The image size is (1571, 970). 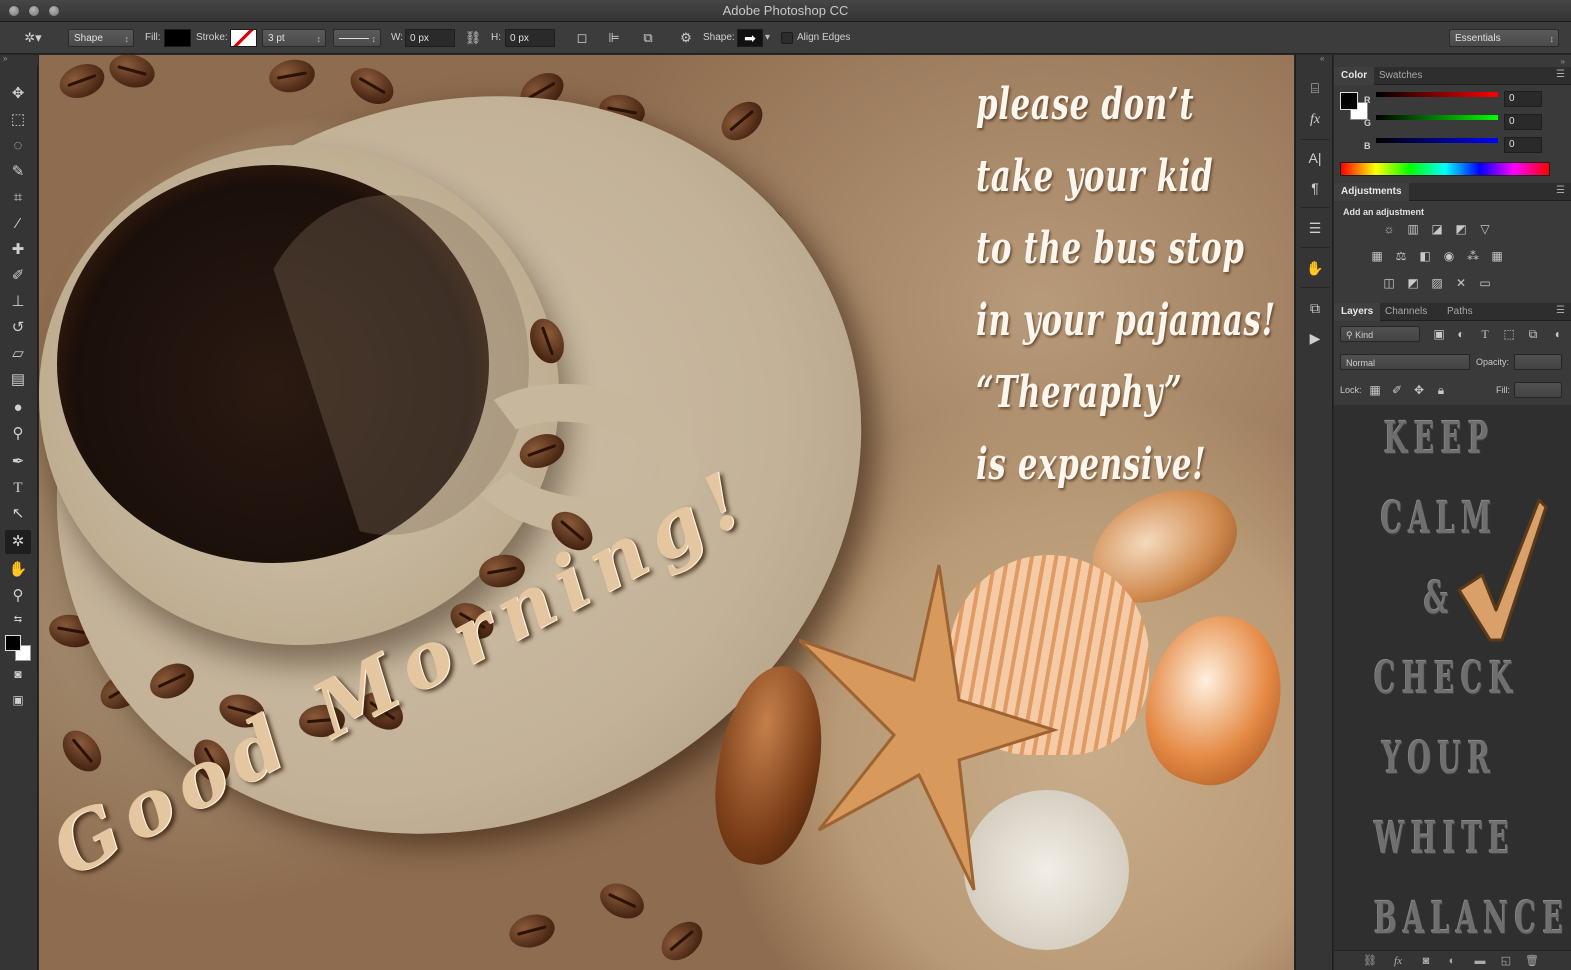 I want to click on layer-filter-select: ⚲ Kind, so click(x=1380, y=334).